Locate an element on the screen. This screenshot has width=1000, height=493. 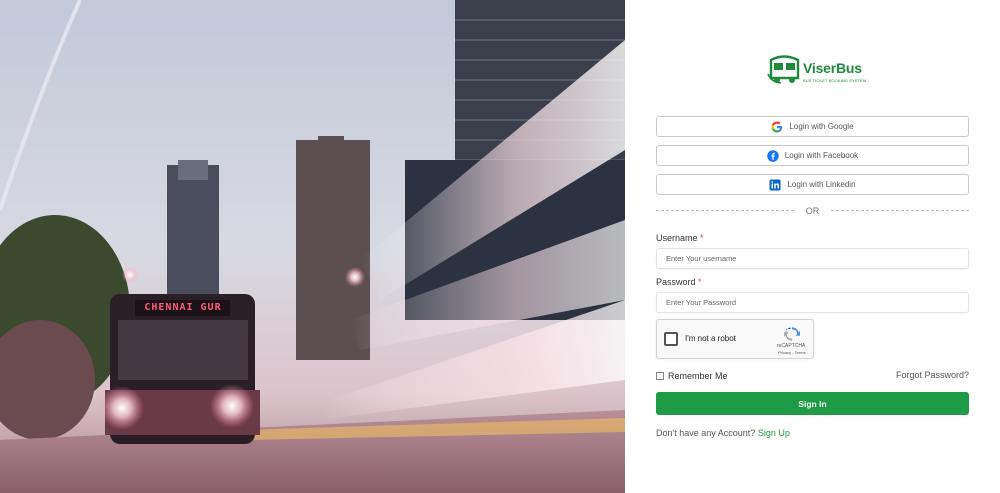
password-label: Password * is located at coordinates (679, 282).